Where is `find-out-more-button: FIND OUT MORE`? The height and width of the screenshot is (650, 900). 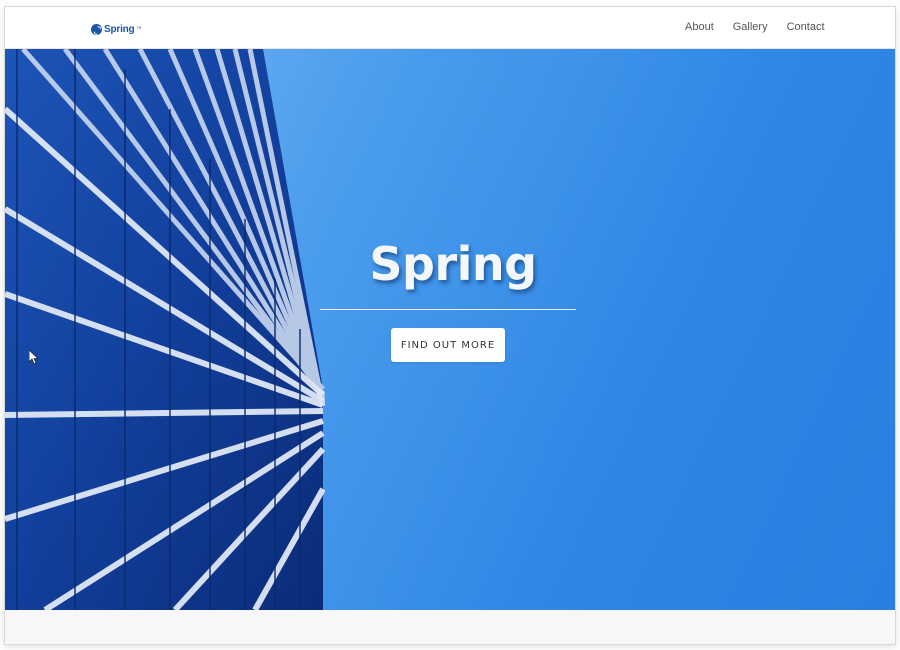
find-out-more-button: FIND OUT MORE is located at coordinates (448, 345).